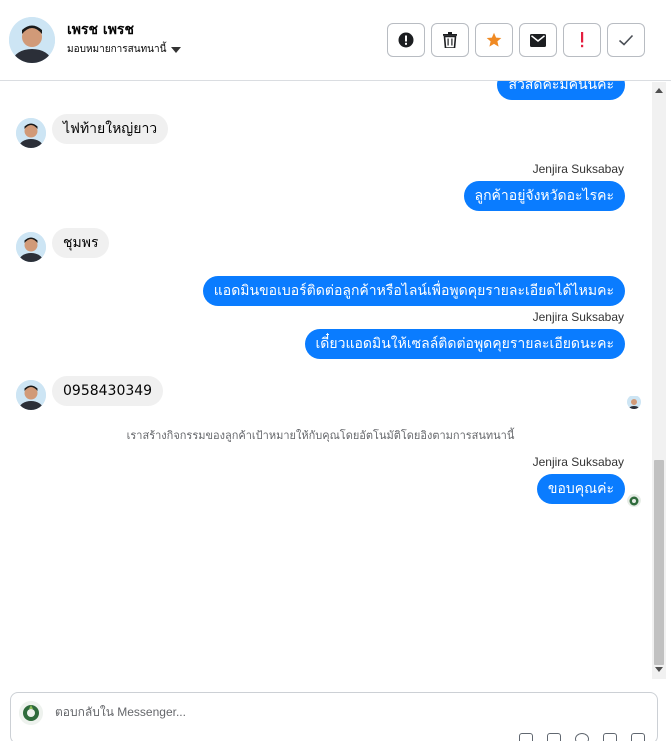 Image resolution: width=671 pixels, height=741 pixels. I want to click on mail-icon, so click(538, 40).